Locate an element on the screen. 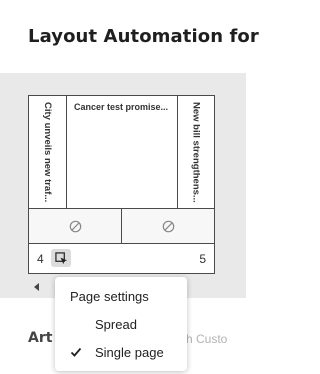  left-page-number: 4 is located at coordinates (40, 259).